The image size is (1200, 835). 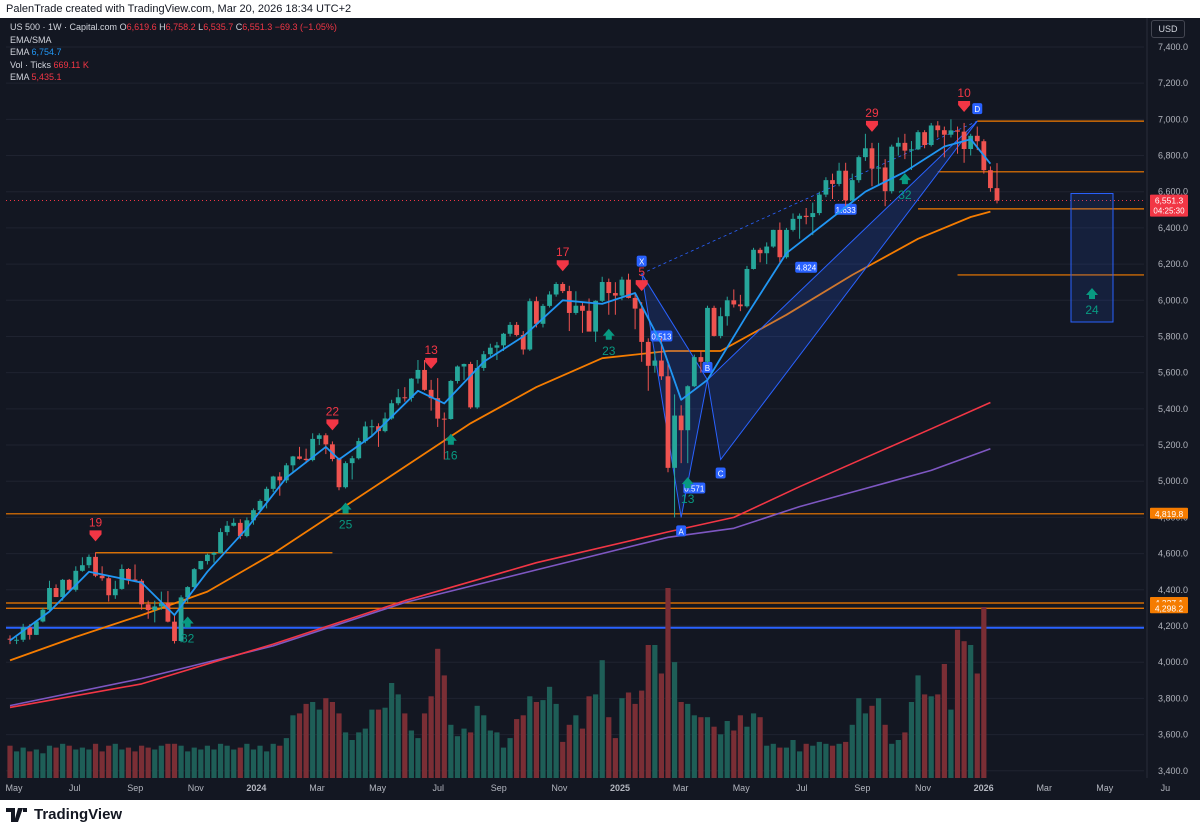 I want to click on x-tick-label: Mar, so click(x=681, y=788).